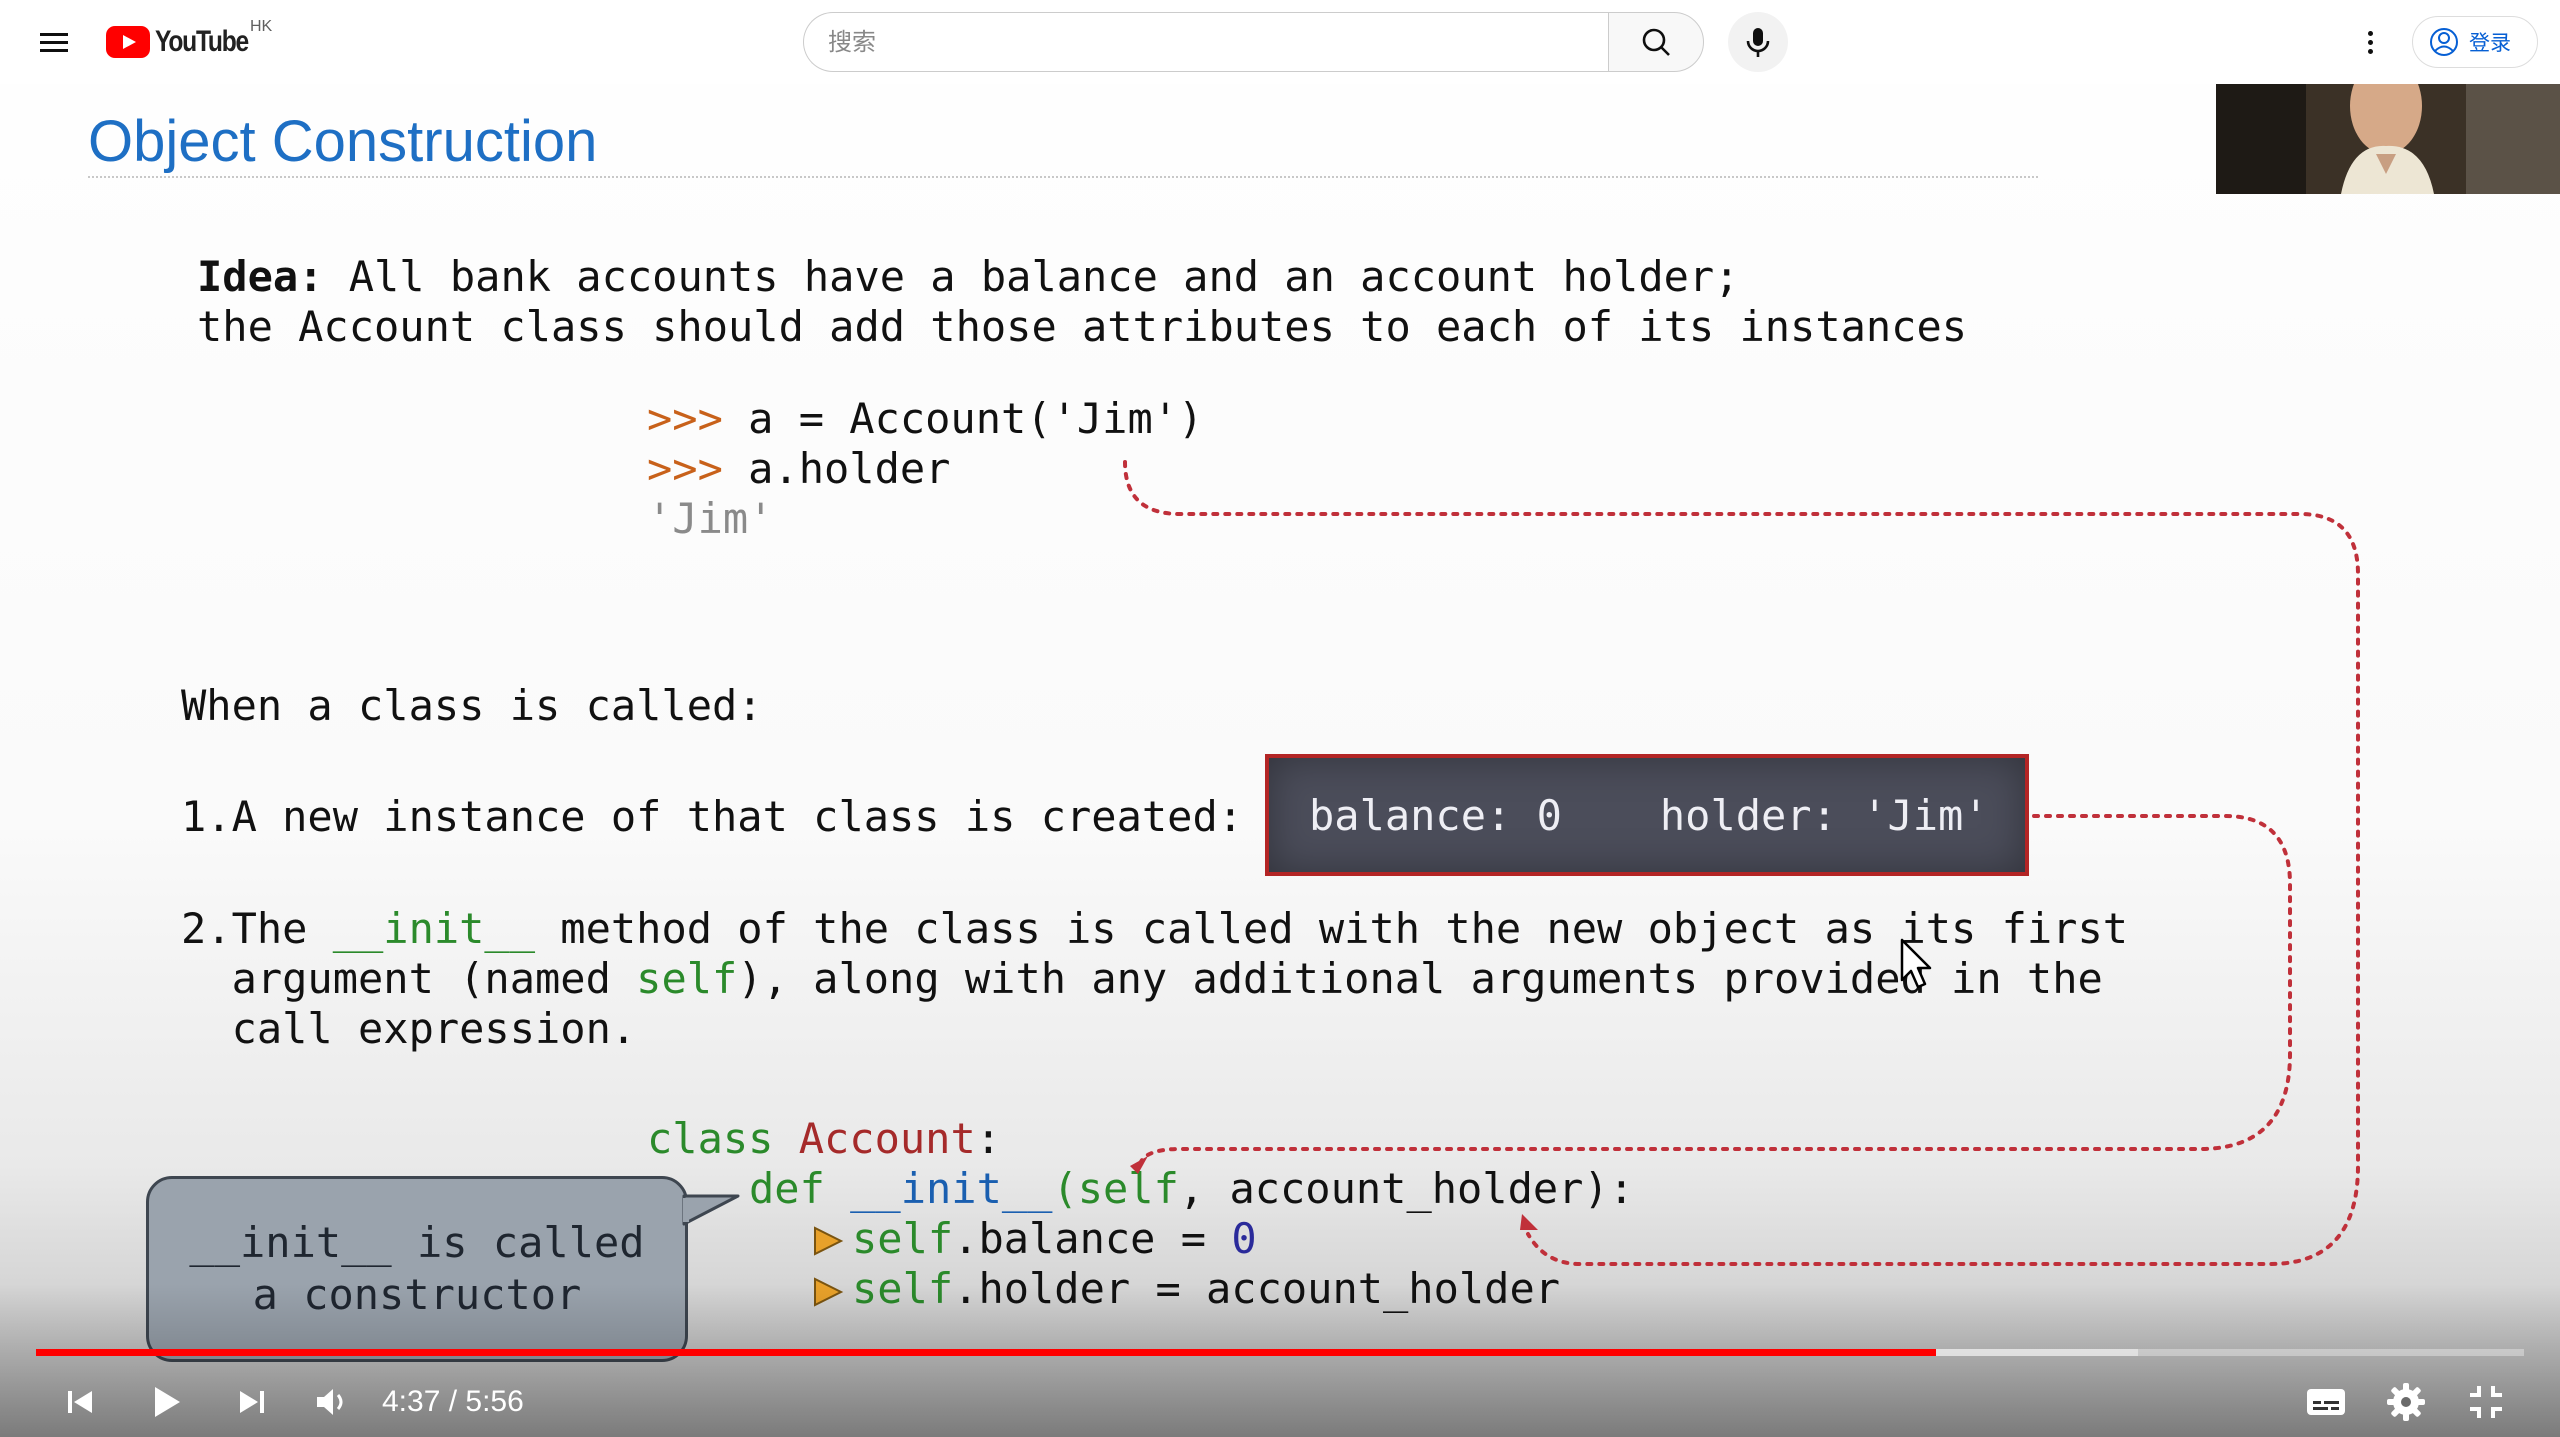 This screenshot has height=1437, width=2560. I want to click on volume-icon, so click(330, 1402).